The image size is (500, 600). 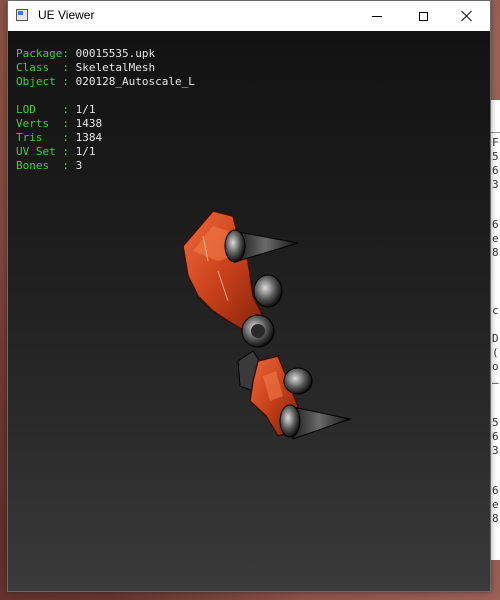 I want to click on info-value: 1438, so click(x=89, y=123).